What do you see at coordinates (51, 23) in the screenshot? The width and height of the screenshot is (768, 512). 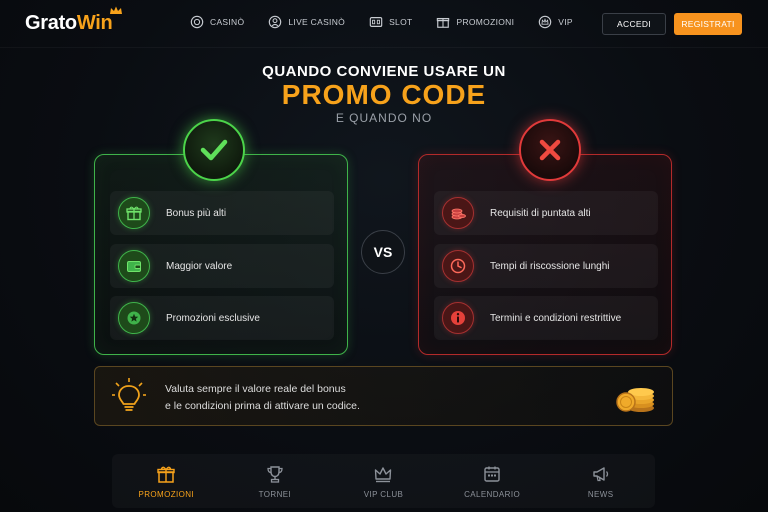 I see `brand-name-part1: Grato` at bounding box center [51, 23].